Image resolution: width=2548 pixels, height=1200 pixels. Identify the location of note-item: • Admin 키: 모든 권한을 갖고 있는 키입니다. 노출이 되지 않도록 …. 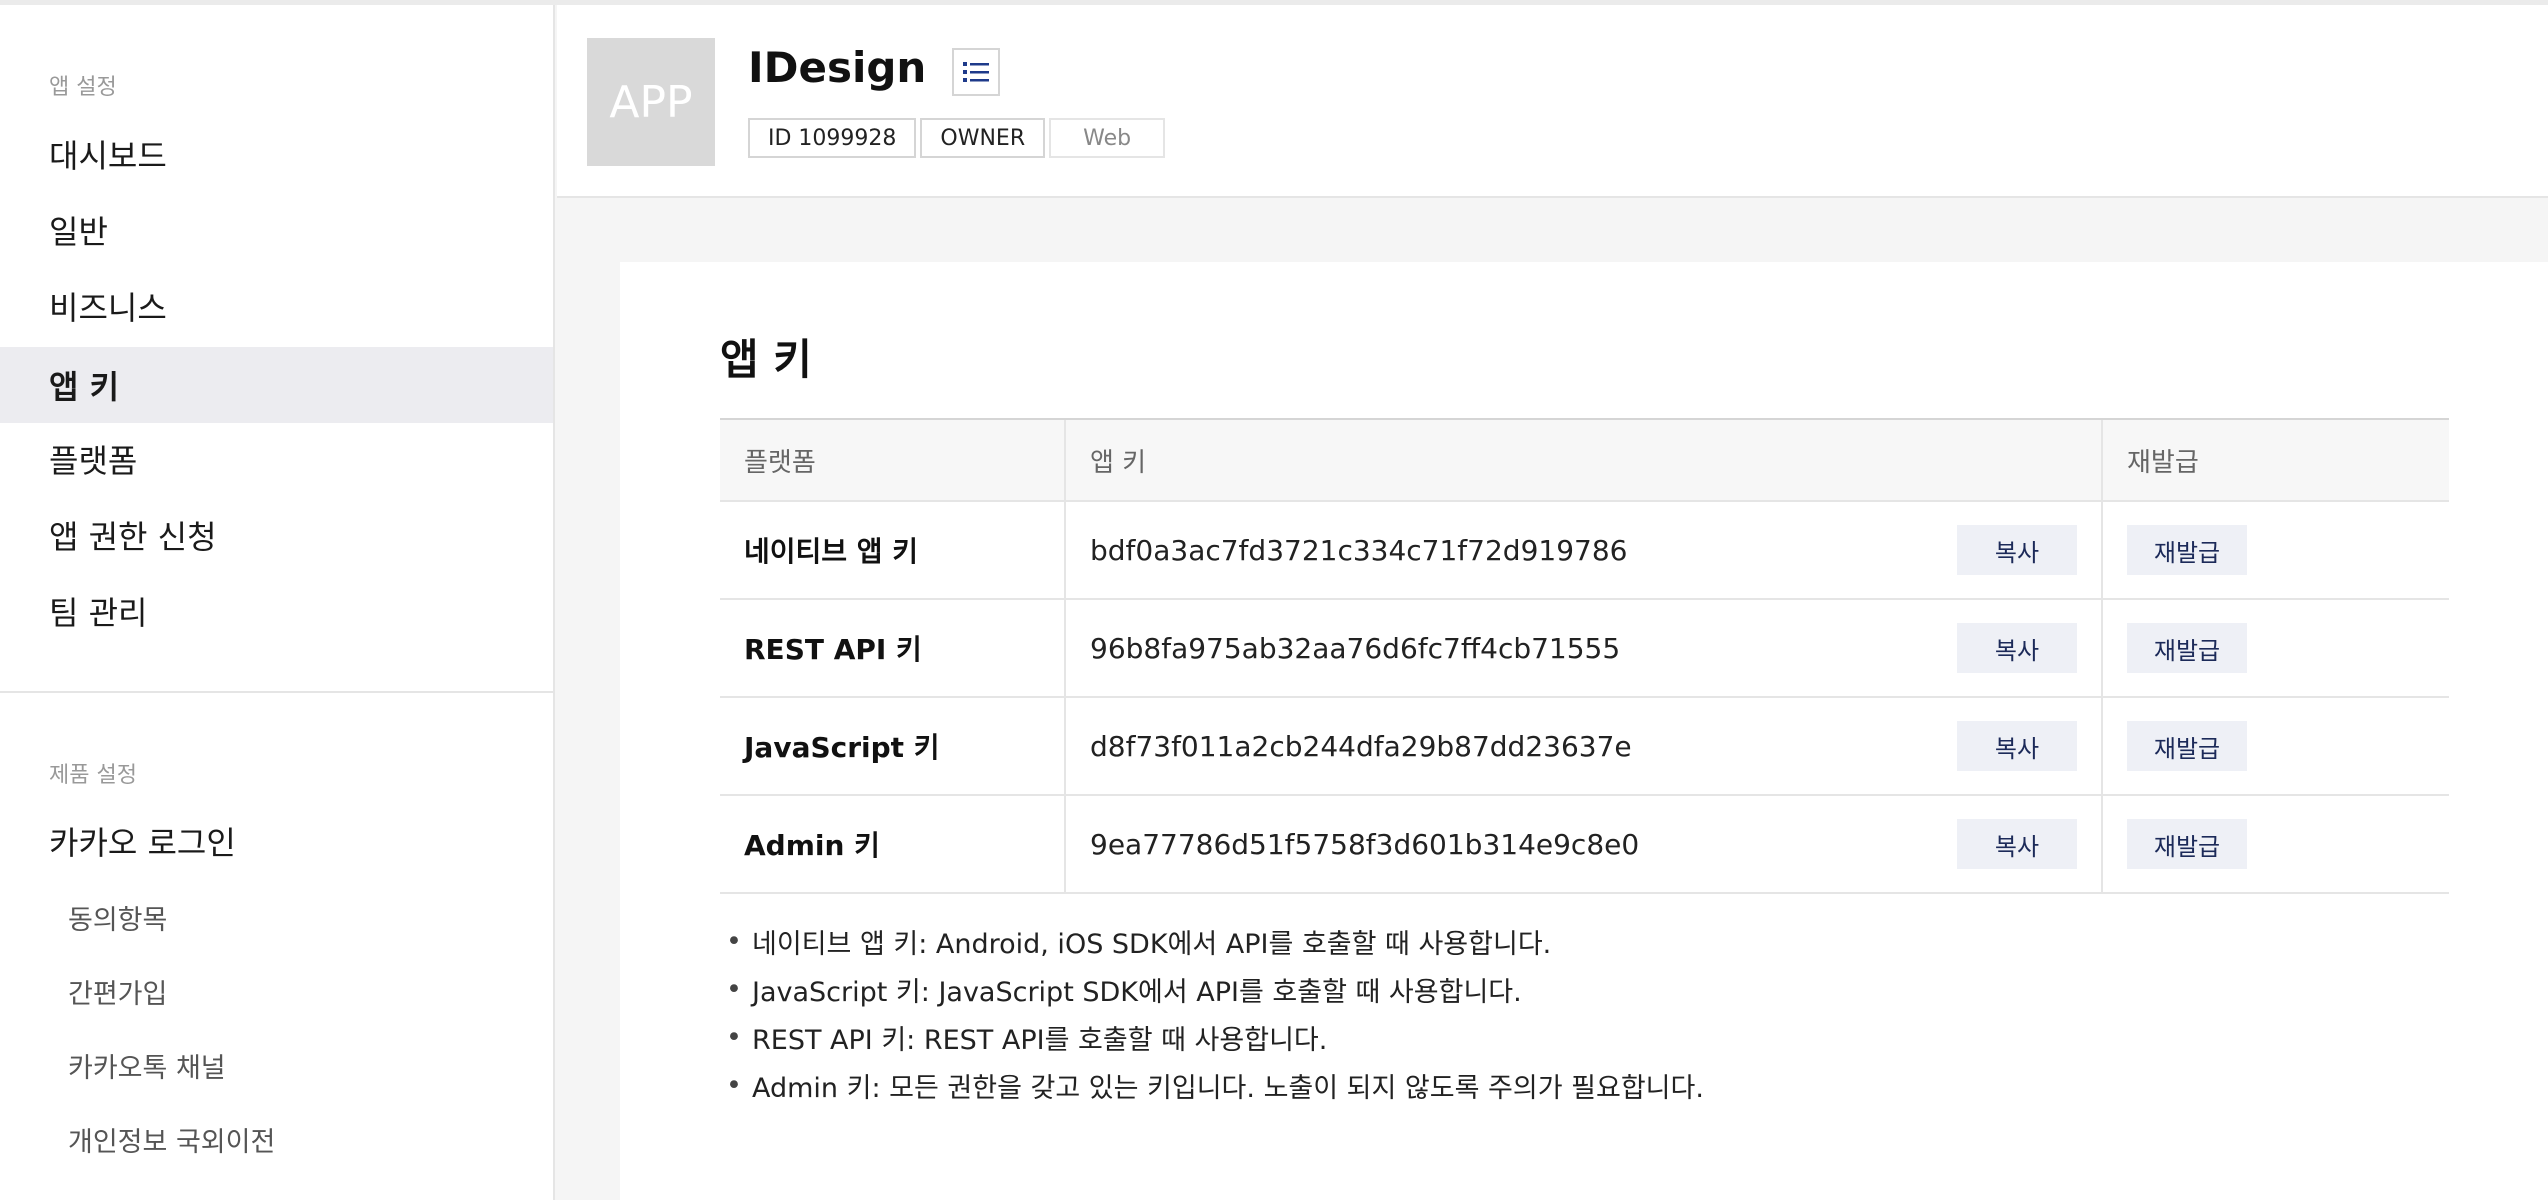
(1215, 1085).